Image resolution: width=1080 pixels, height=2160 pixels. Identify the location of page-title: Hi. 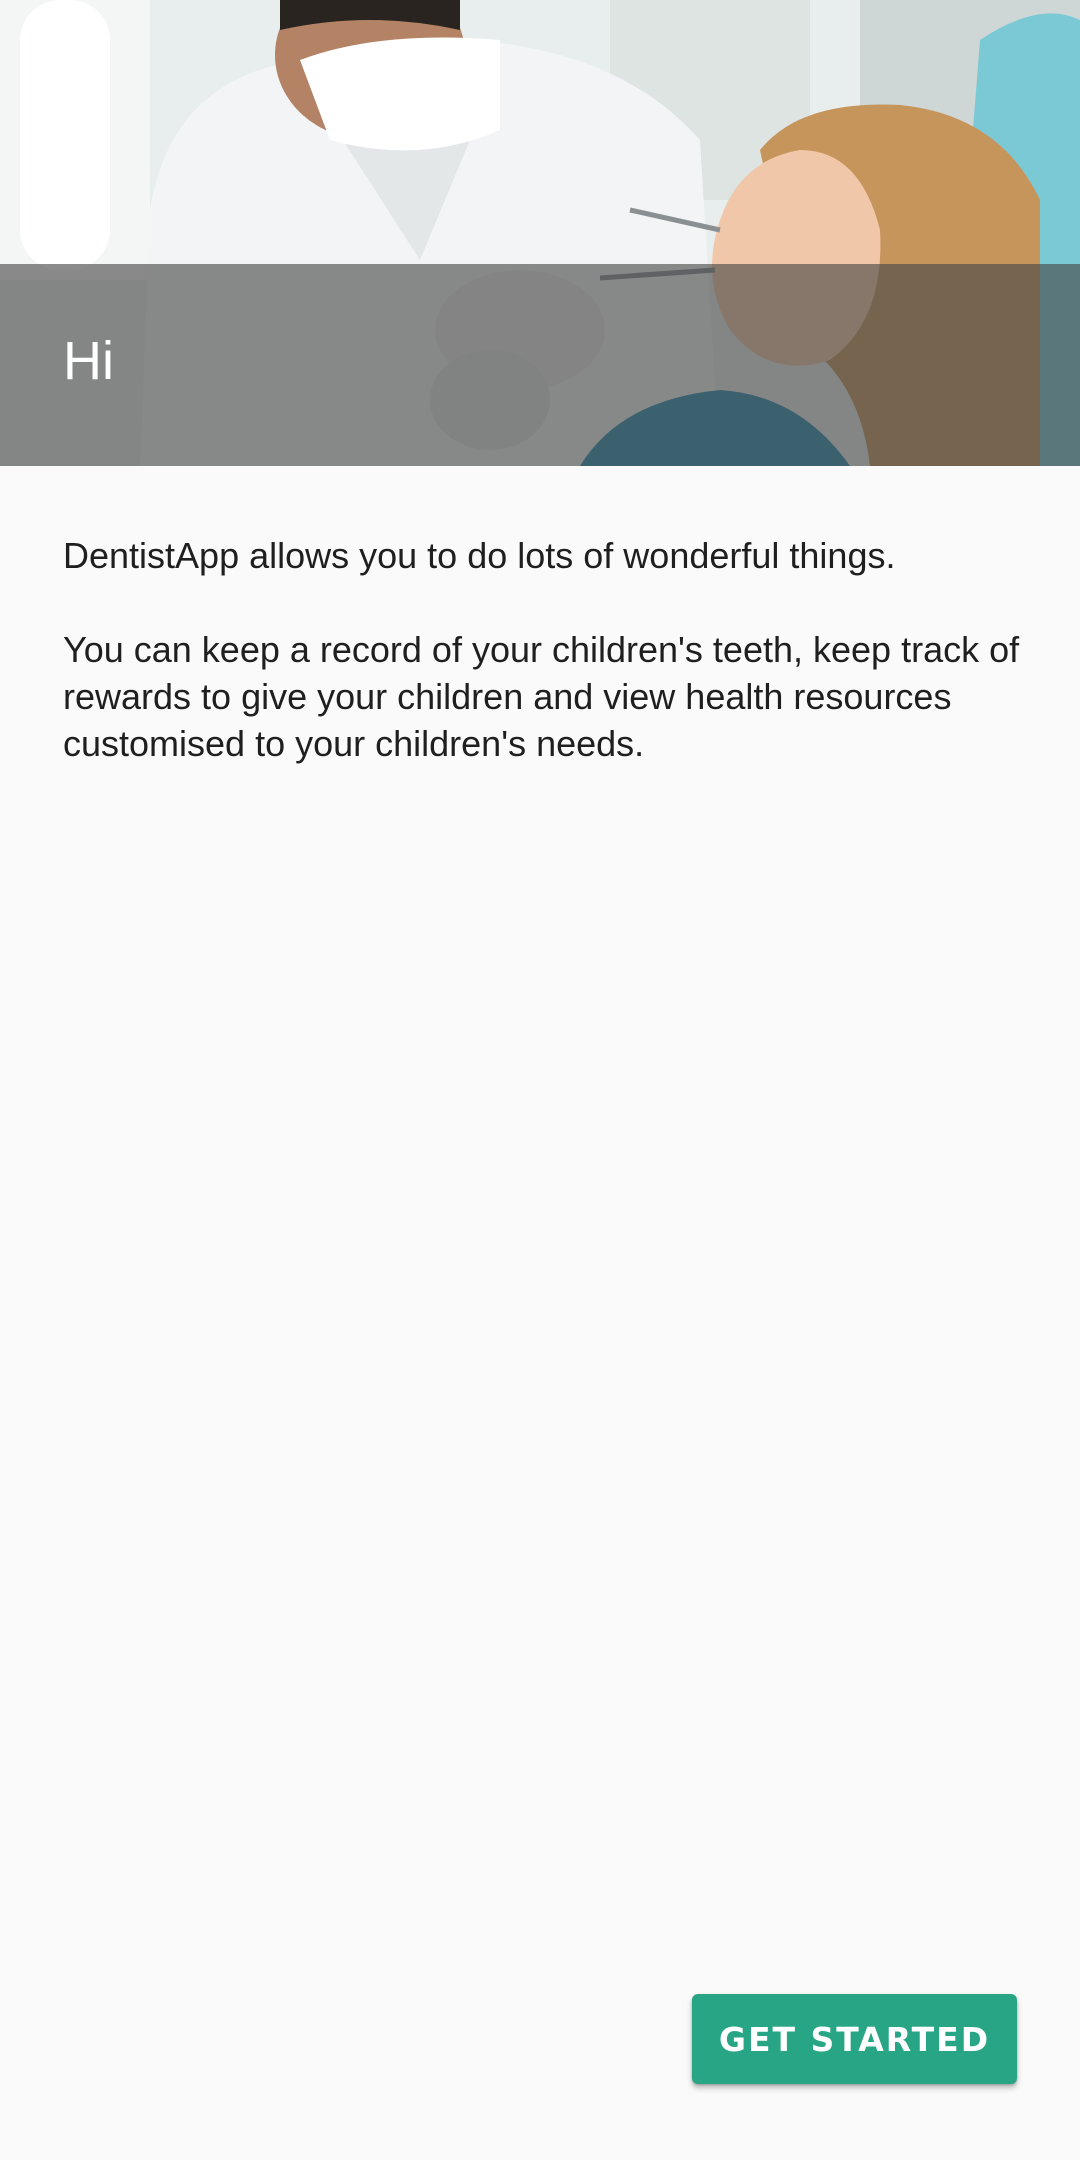
(88, 361).